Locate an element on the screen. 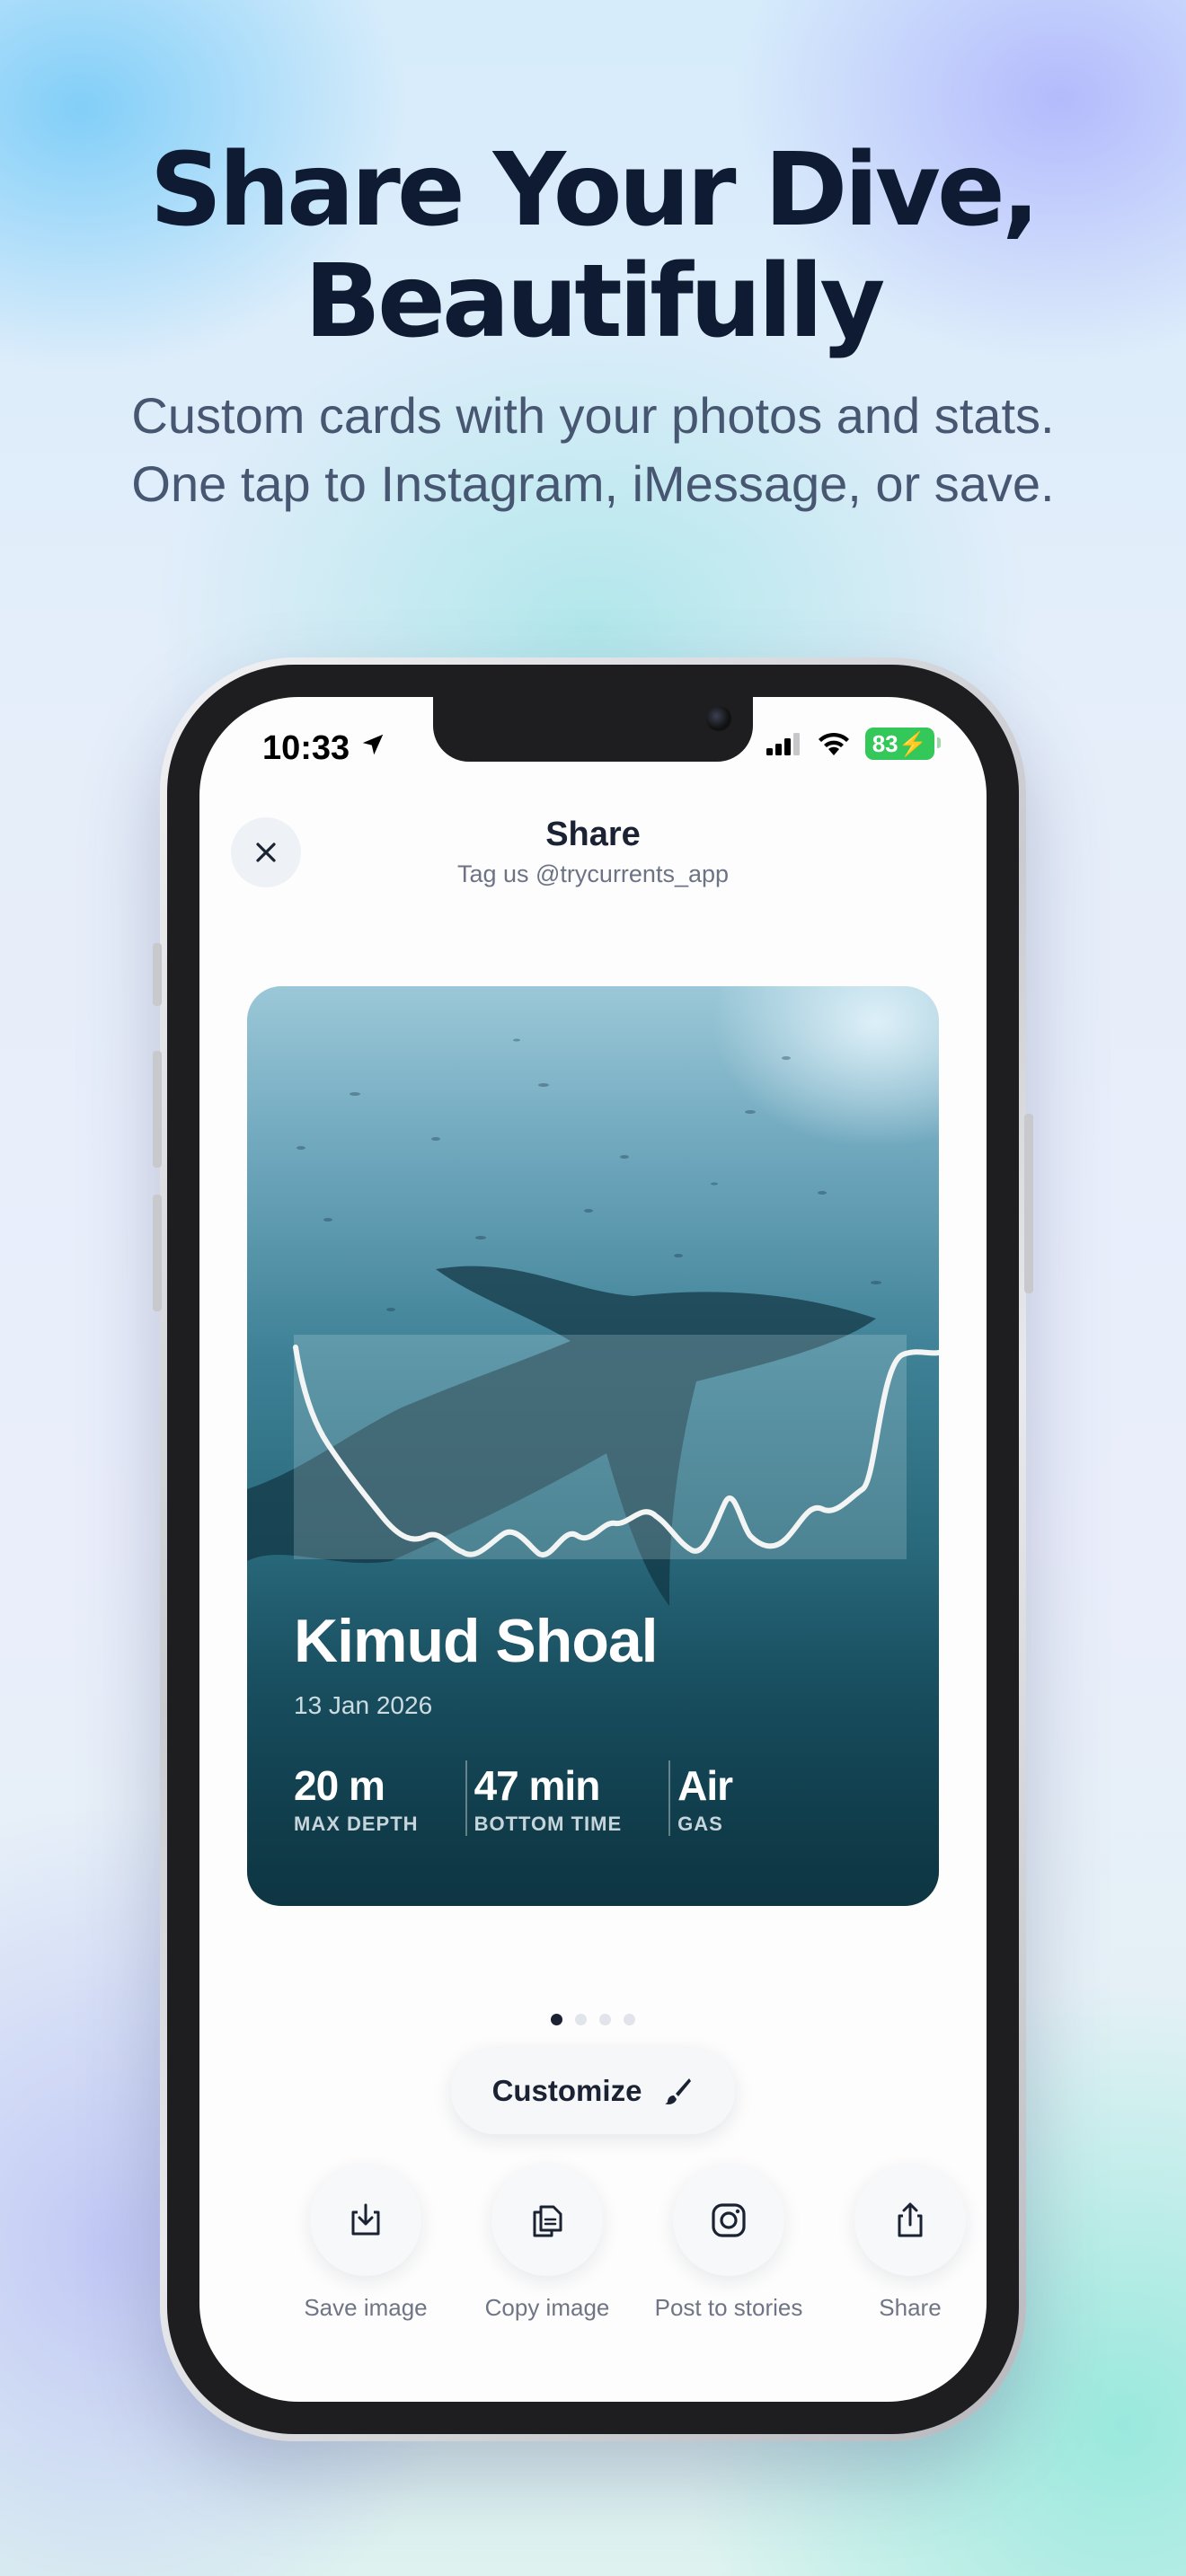 This screenshot has width=1186, height=2576. hero-title-line-2: Beautifully is located at coordinates (595, 301).